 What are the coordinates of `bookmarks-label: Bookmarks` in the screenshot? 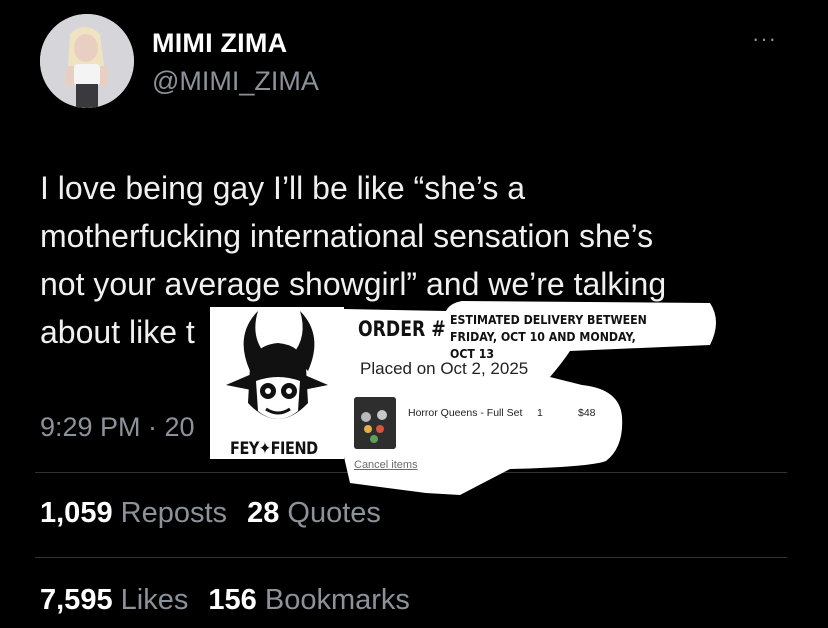 It's located at (337, 600).